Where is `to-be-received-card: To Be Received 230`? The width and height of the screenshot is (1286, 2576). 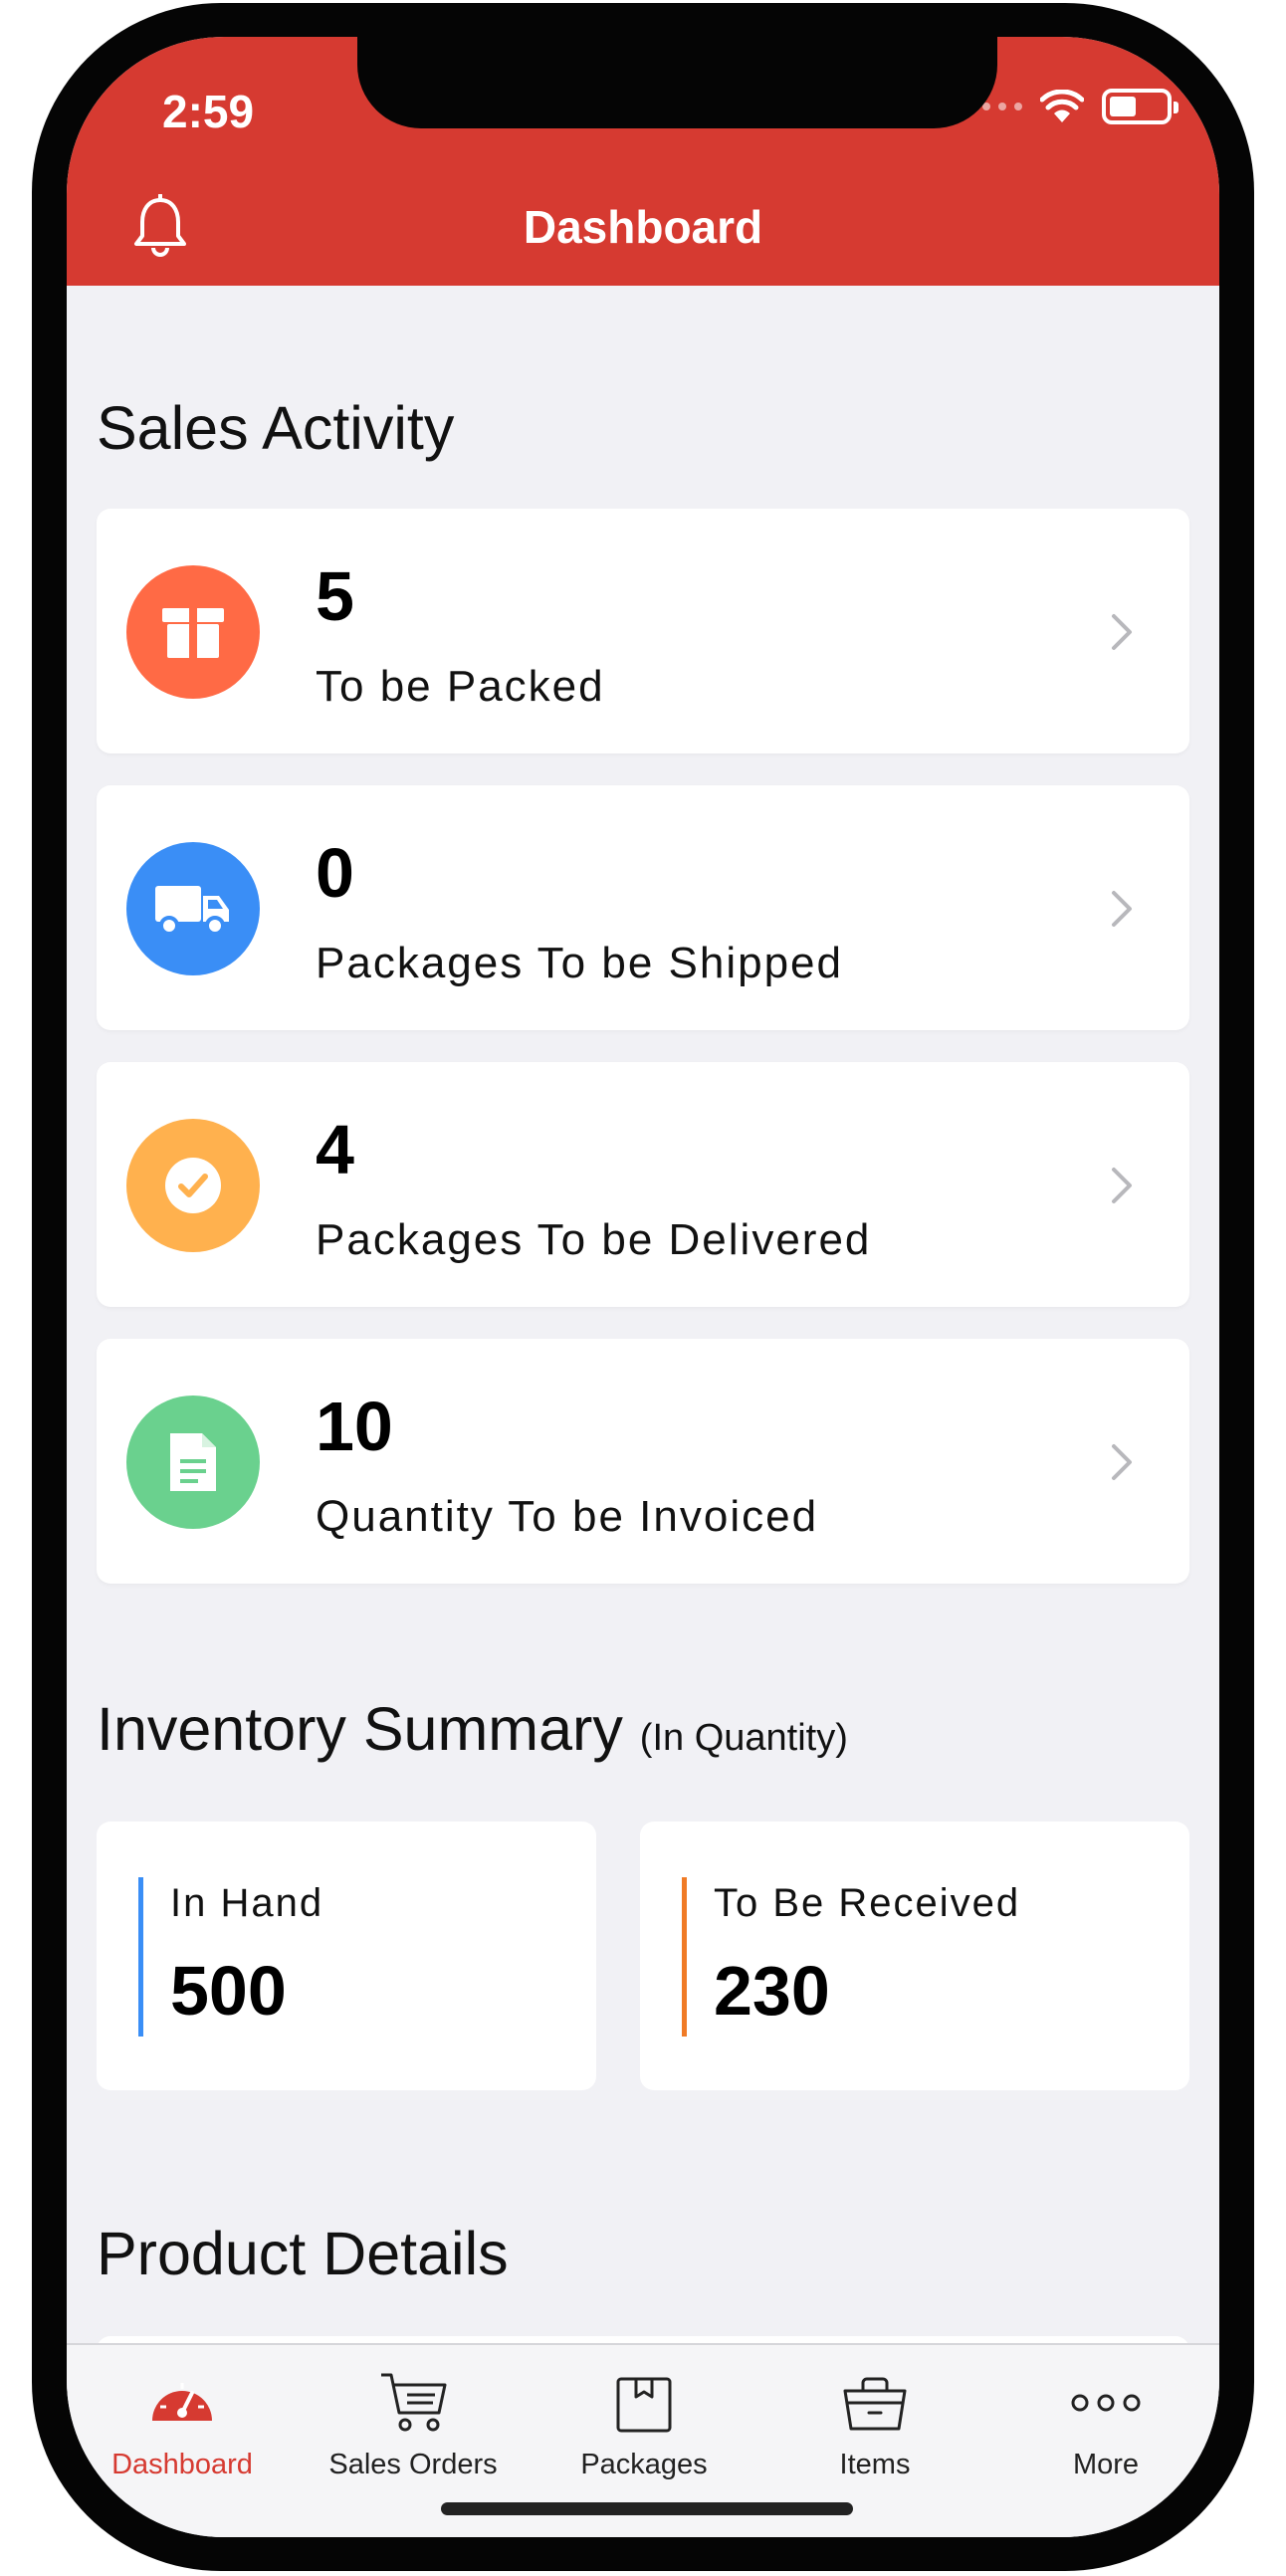 to-be-received-card: To Be Received 230 is located at coordinates (914, 1956).